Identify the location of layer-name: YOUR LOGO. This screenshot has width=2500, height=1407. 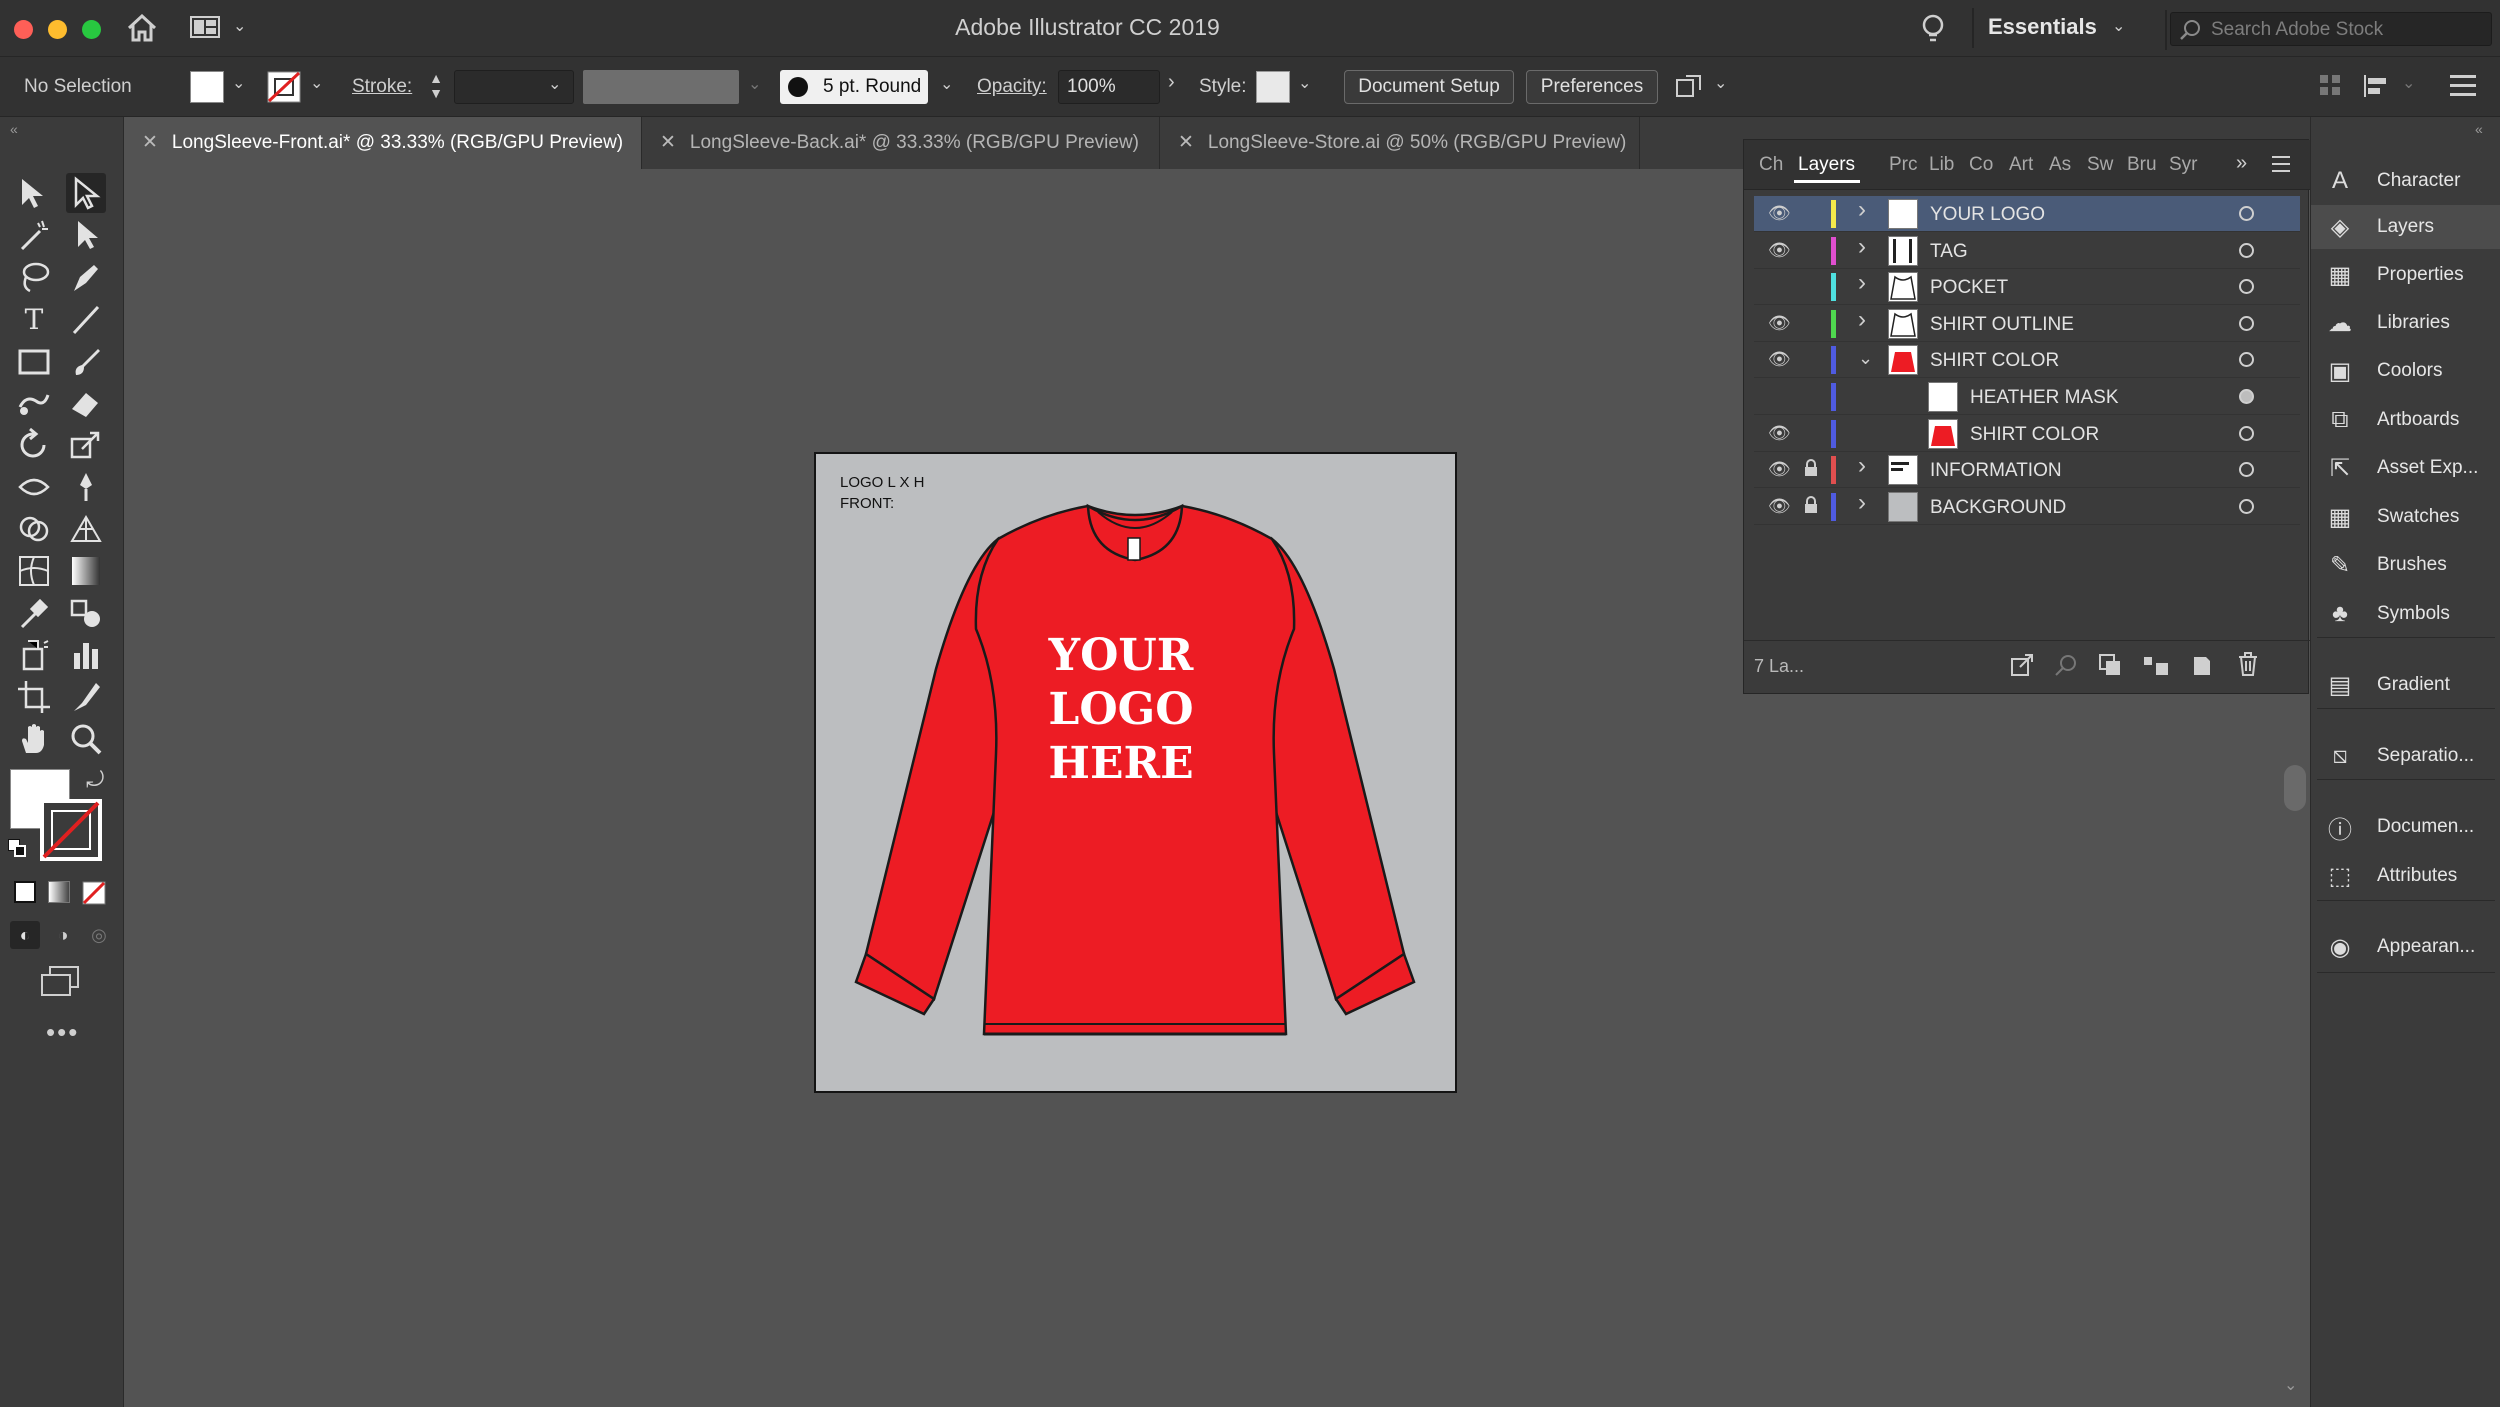
(1987, 215).